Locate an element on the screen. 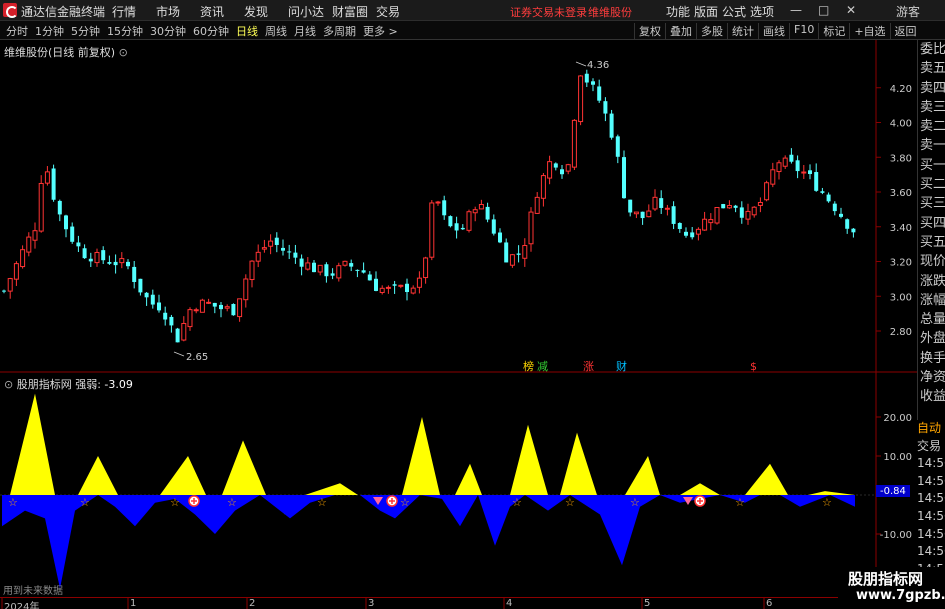 The image size is (945, 609). side-item-8: 买三 is located at coordinates (931, 203).